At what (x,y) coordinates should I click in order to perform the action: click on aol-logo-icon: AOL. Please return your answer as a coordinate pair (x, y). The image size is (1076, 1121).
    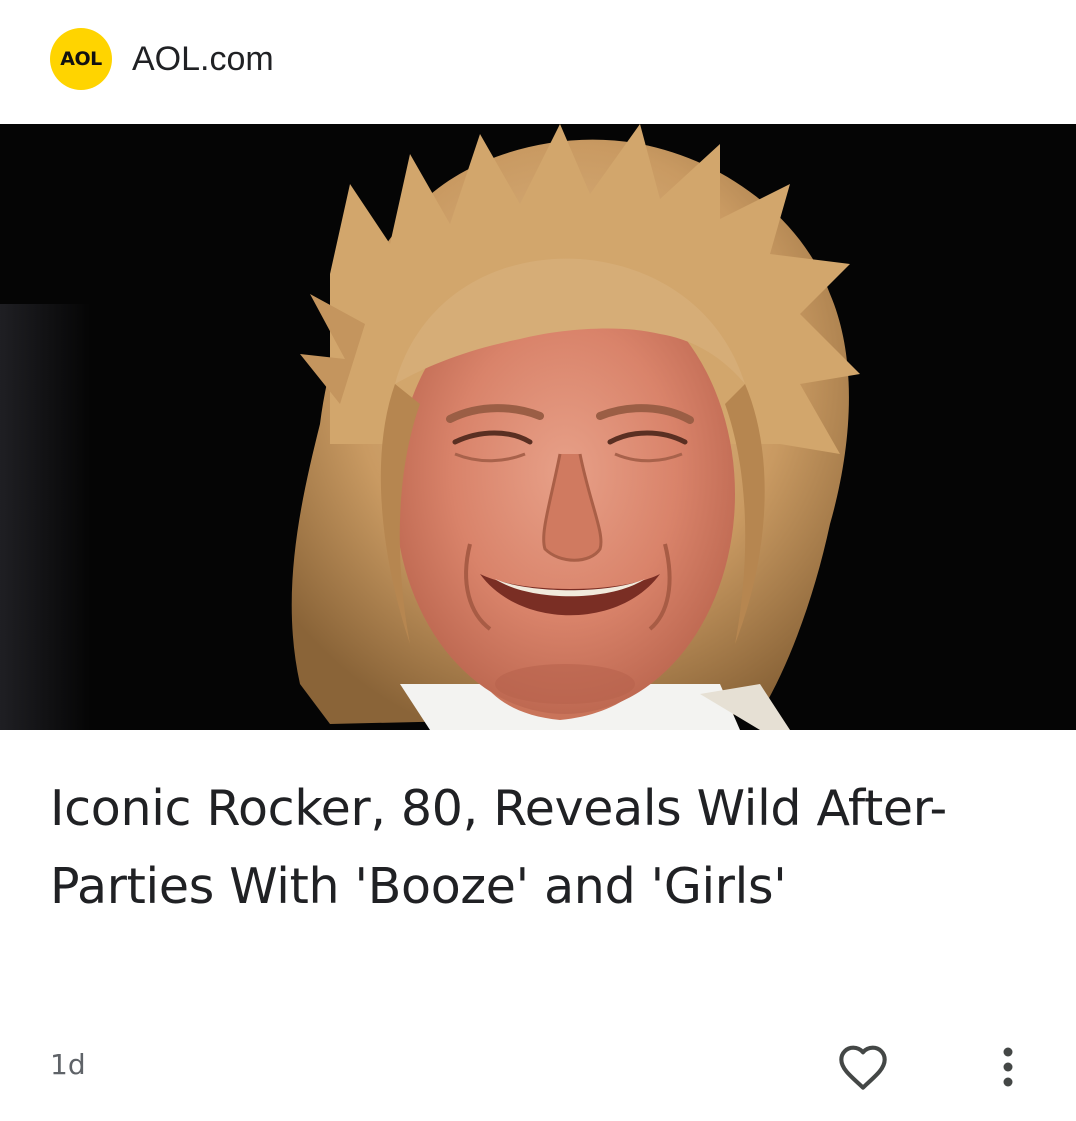
    Looking at the image, I should click on (81, 59).